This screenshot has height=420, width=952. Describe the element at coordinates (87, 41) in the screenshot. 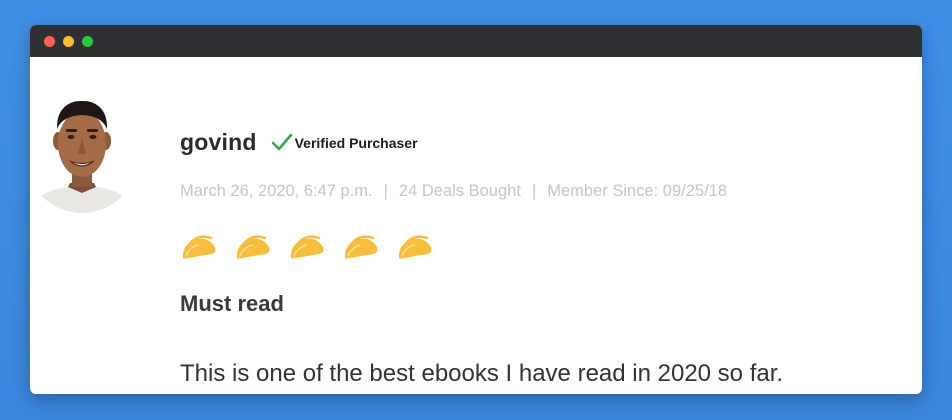

I see `maximize-window-button` at that location.